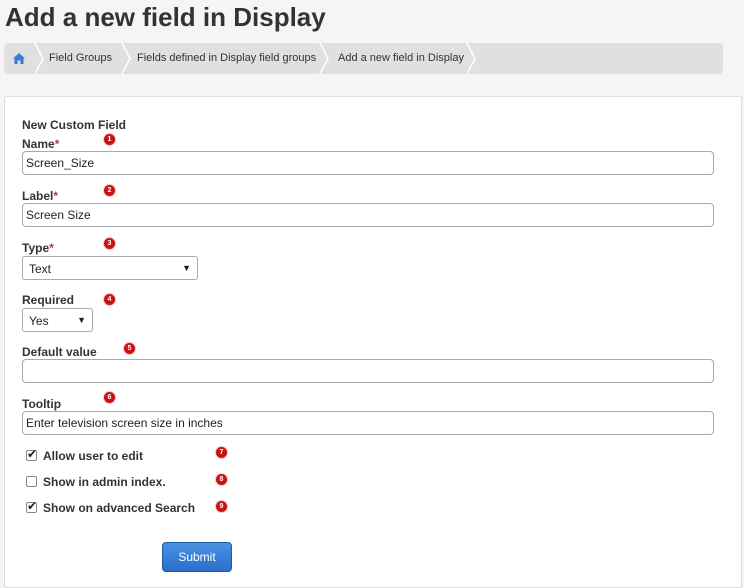 Image resolution: width=744 pixels, height=588 pixels. I want to click on step-badge: 2, so click(109, 190).